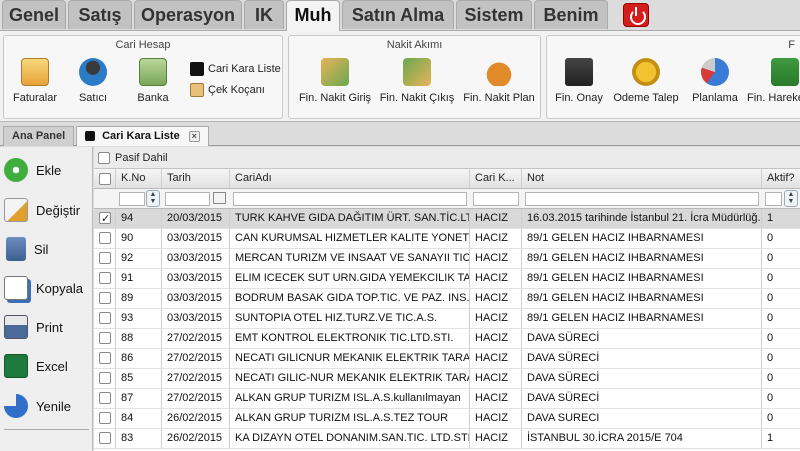 The image size is (800, 451). I want to click on odeme-talep-button: Odeme Talep, so click(646, 81).